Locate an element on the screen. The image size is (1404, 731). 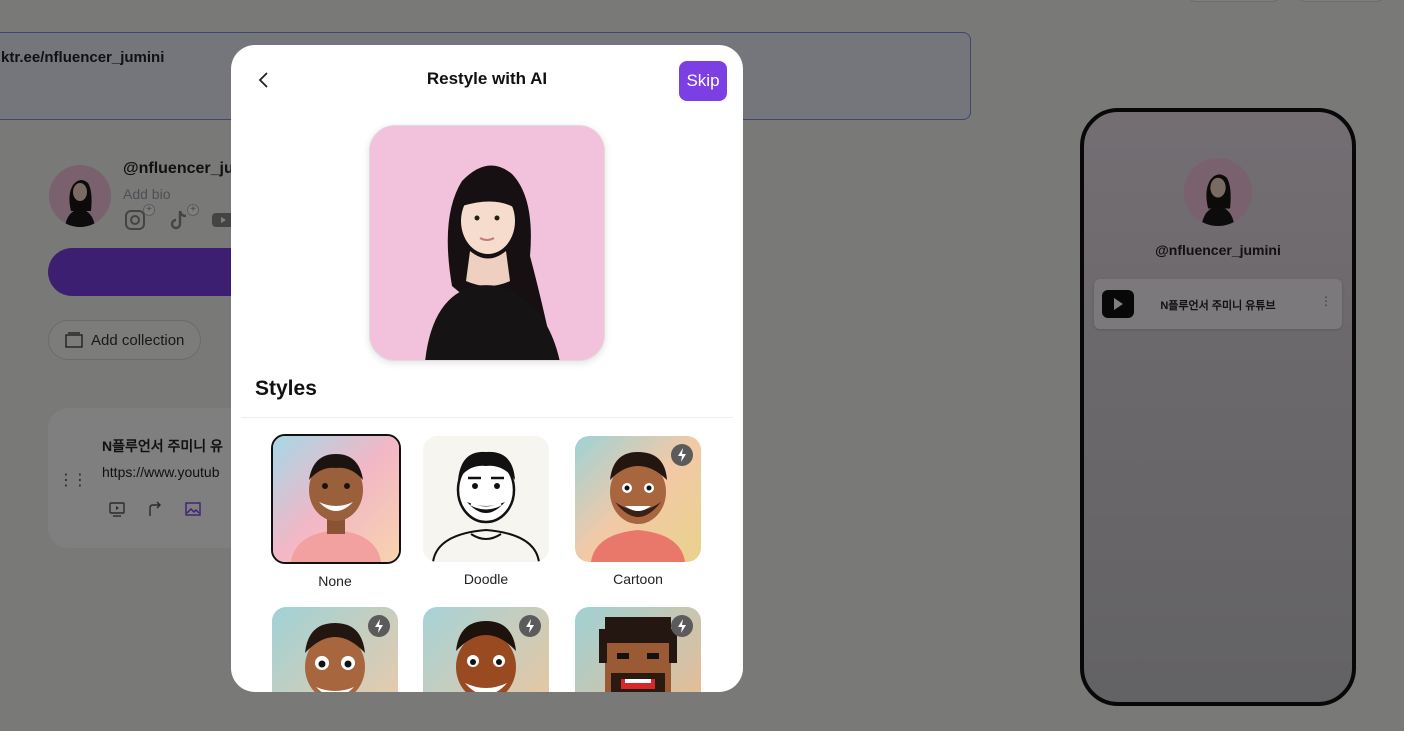
style-option-doodle: Doodle is located at coordinates (486, 511).